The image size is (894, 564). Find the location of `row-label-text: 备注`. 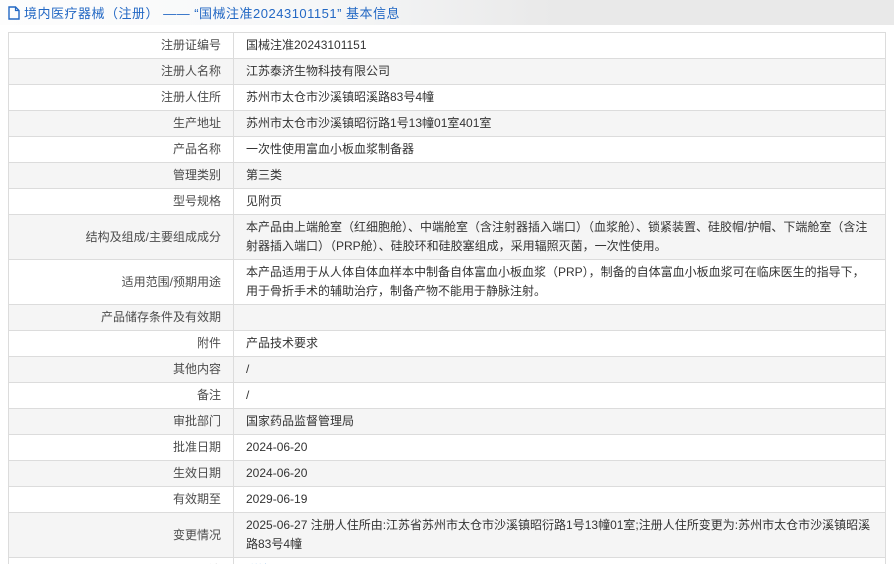

row-label-text: 备注 is located at coordinates (208, 395).